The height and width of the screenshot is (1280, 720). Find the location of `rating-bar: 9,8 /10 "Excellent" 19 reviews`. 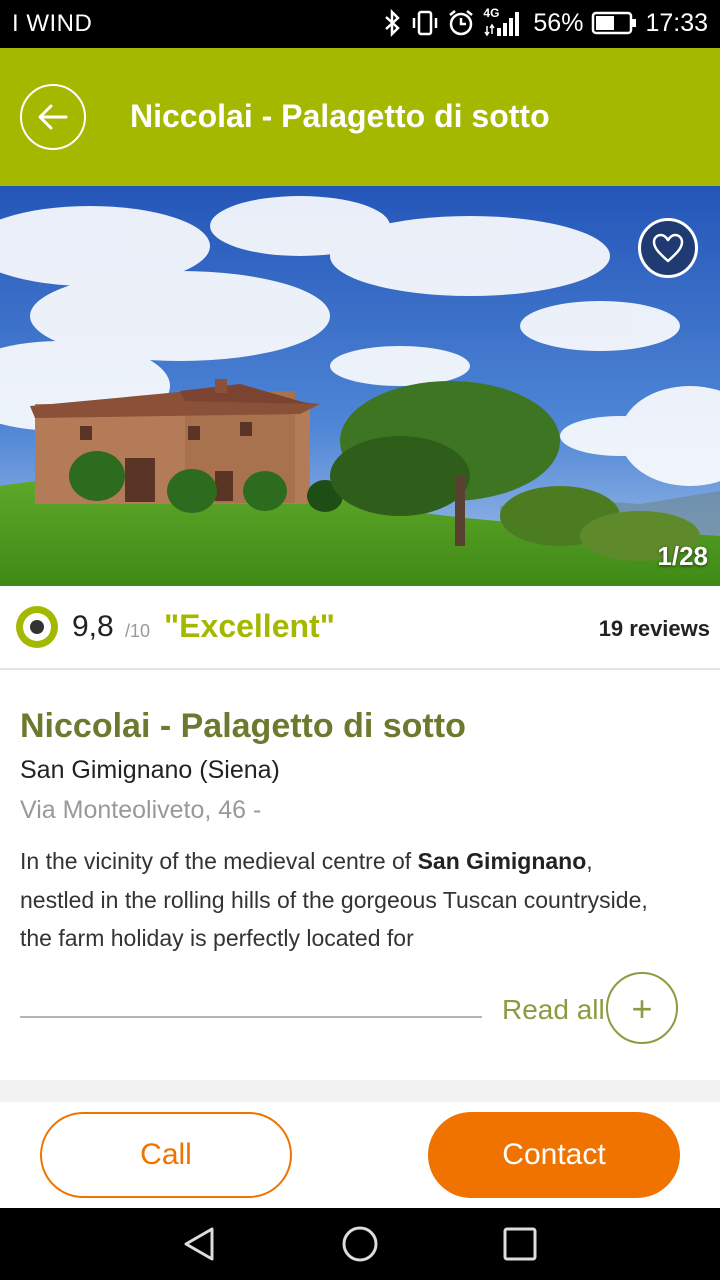

rating-bar: 9,8 /10 "Excellent" 19 reviews is located at coordinates (360, 628).